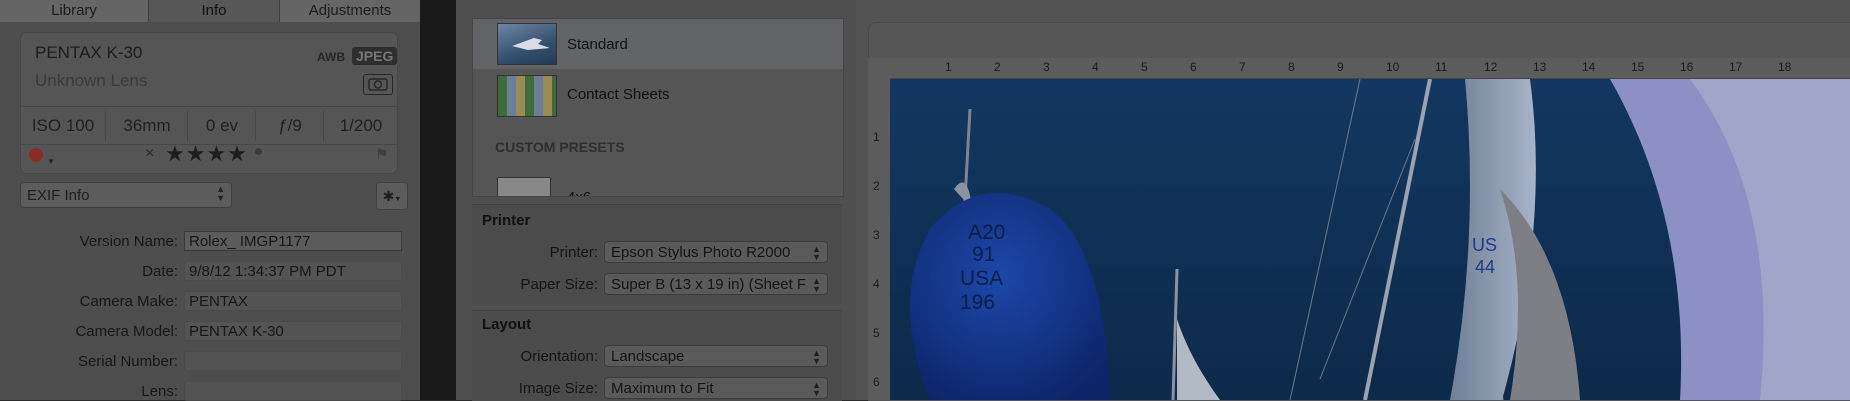  Describe the element at coordinates (1193, 67) in the screenshot. I see `ruler-top-label: 6` at that location.